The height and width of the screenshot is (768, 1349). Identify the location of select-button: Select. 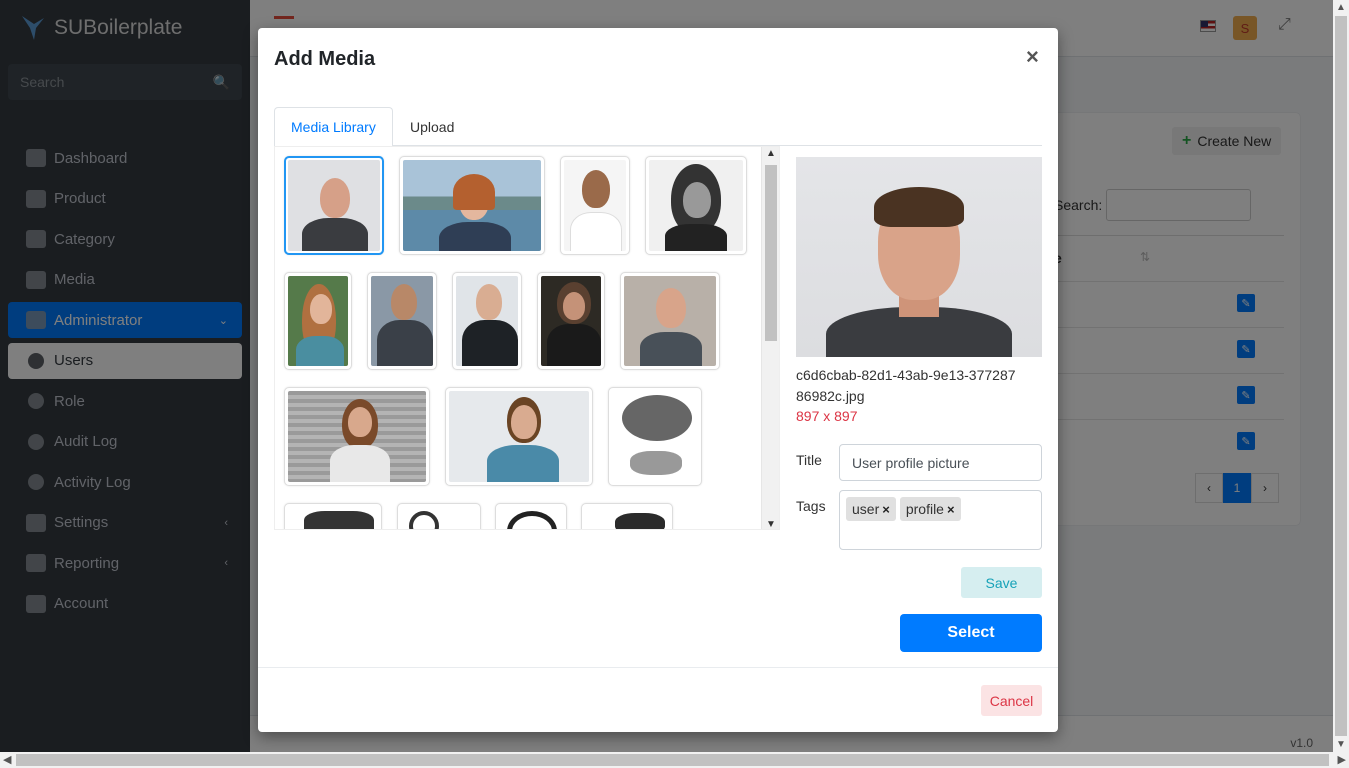
(971, 633).